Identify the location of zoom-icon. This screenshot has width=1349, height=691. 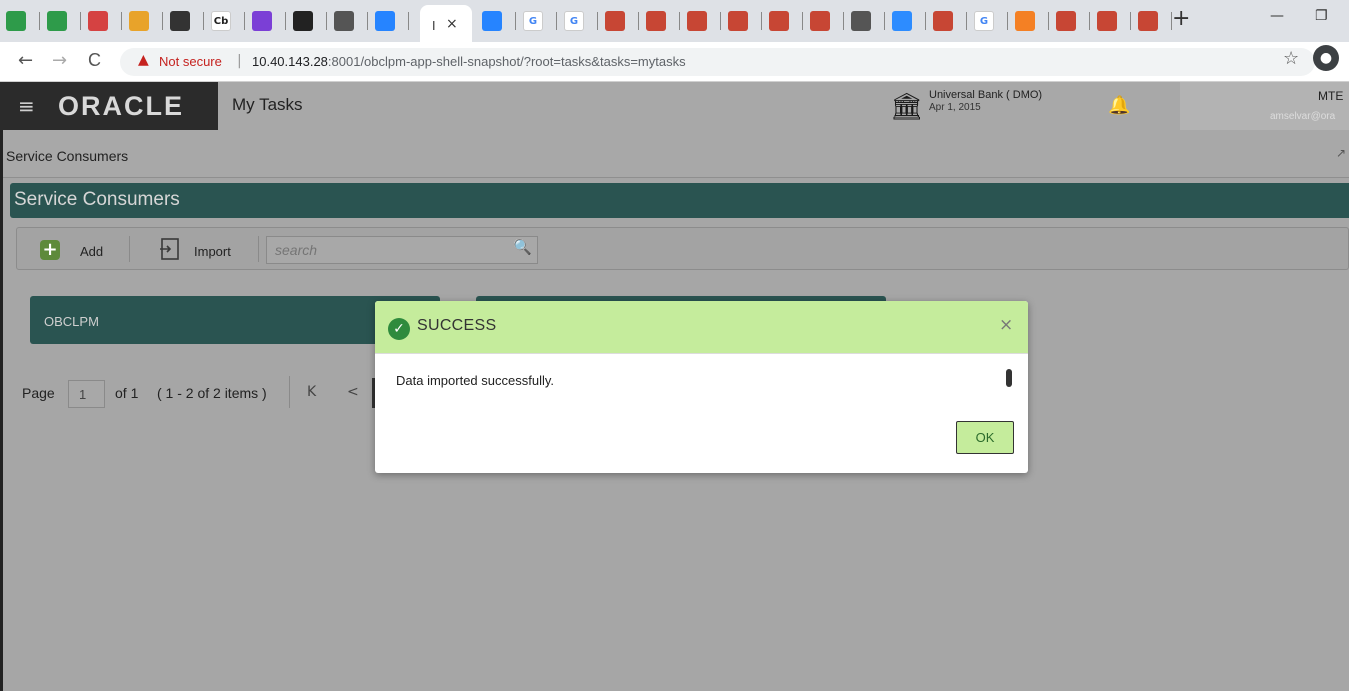
(902, 21).